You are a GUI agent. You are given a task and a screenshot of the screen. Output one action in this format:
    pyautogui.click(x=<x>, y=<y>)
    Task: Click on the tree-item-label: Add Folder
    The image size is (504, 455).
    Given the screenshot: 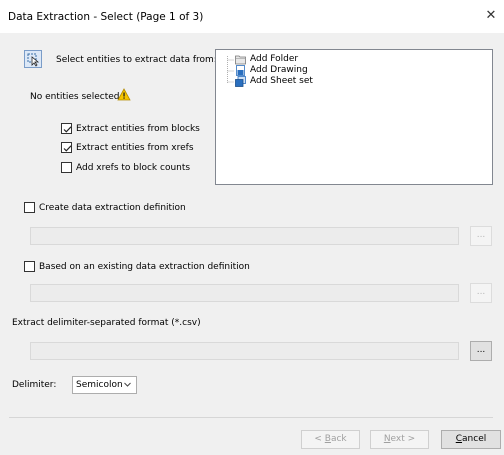 What is the action you would take?
    pyautogui.click(x=274, y=59)
    